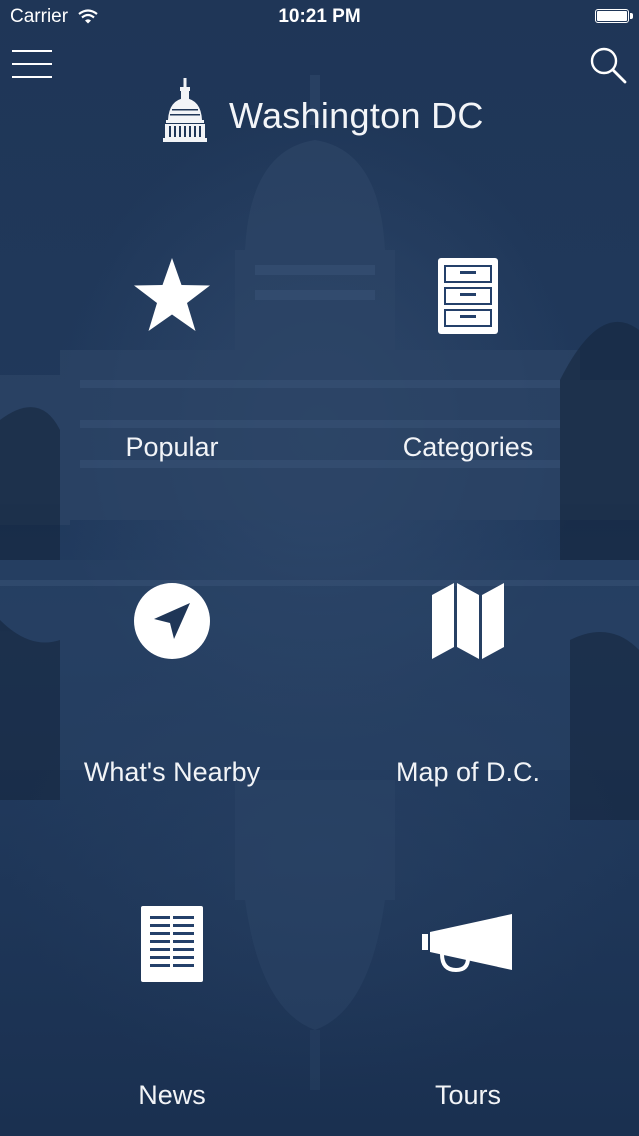 The height and width of the screenshot is (1136, 639). Describe the element at coordinates (172, 621) in the screenshot. I see `location-arrow-icon` at that location.